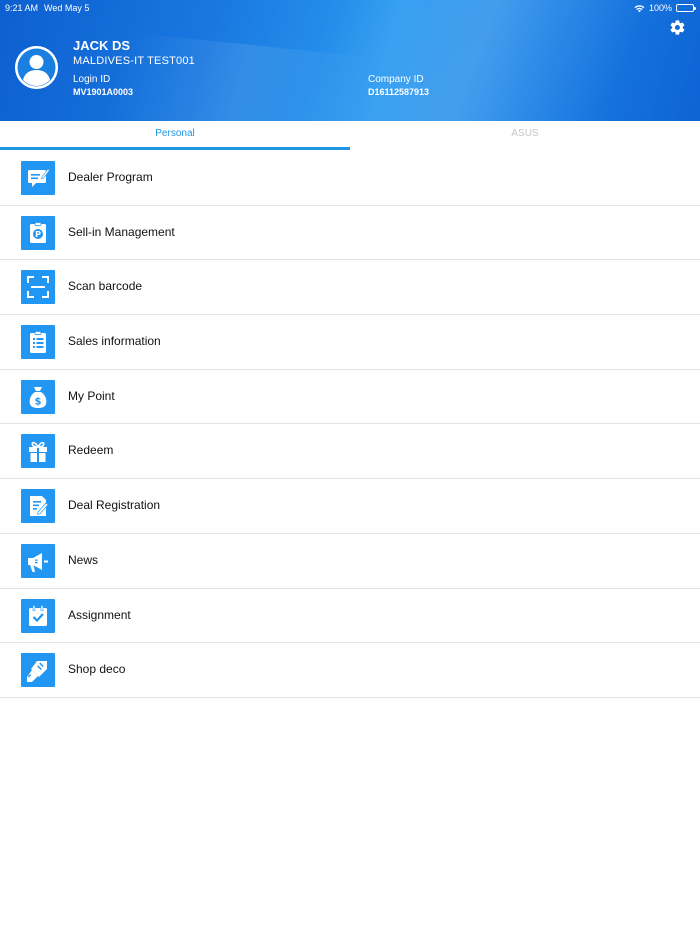 Image resolution: width=700 pixels, height=934 pixels. Describe the element at coordinates (396, 79) in the screenshot. I see `company-id-label: Company ID` at that location.